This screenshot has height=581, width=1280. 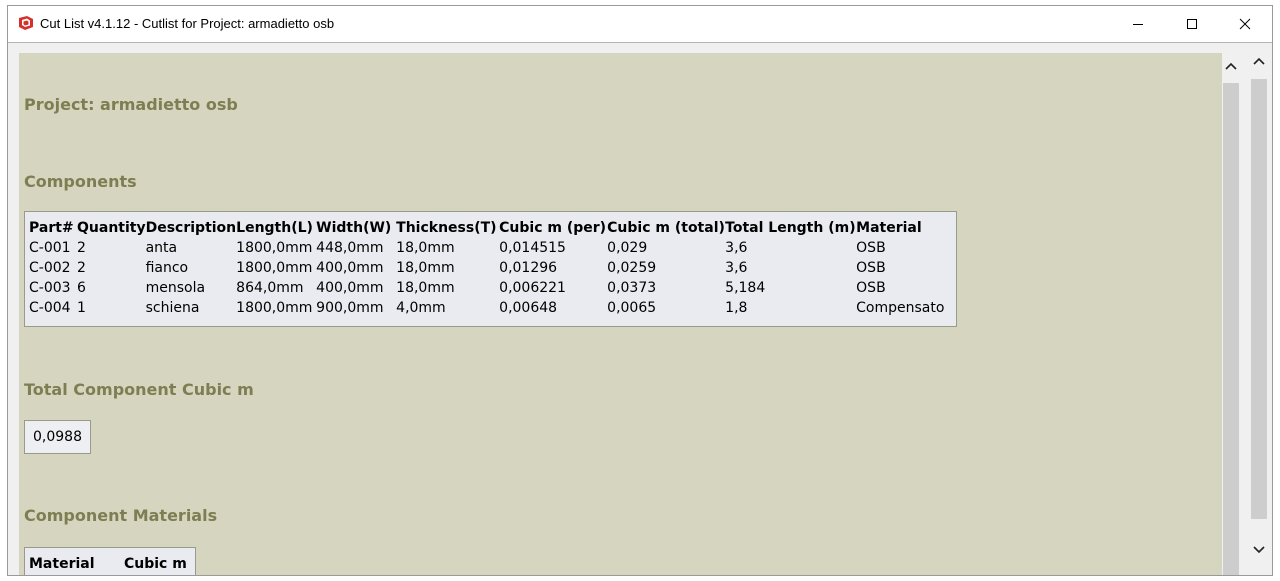 I want to click on col-header-width: Width(W), so click(x=354, y=228).